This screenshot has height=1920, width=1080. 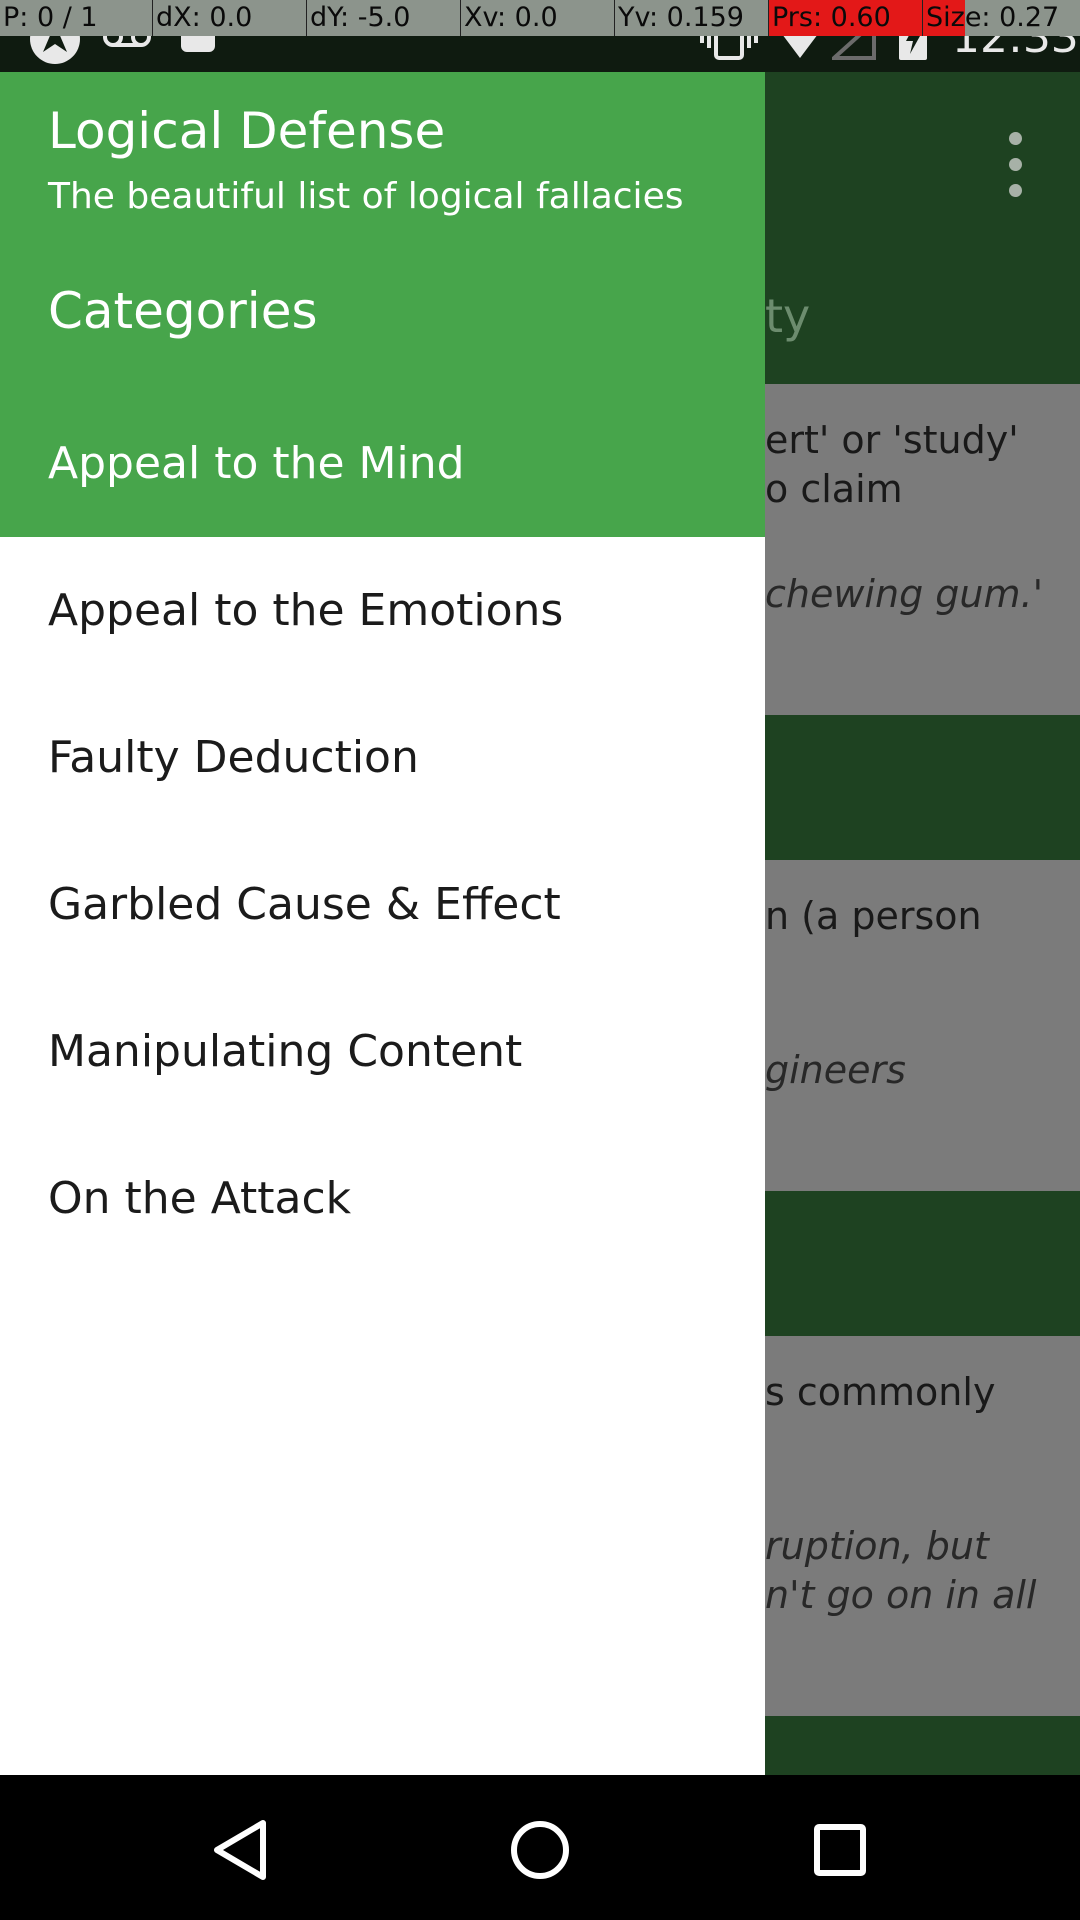 I want to click on drawer-item-appeal-to-the-mind: Appeal to the Mind, so click(x=382, y=463).